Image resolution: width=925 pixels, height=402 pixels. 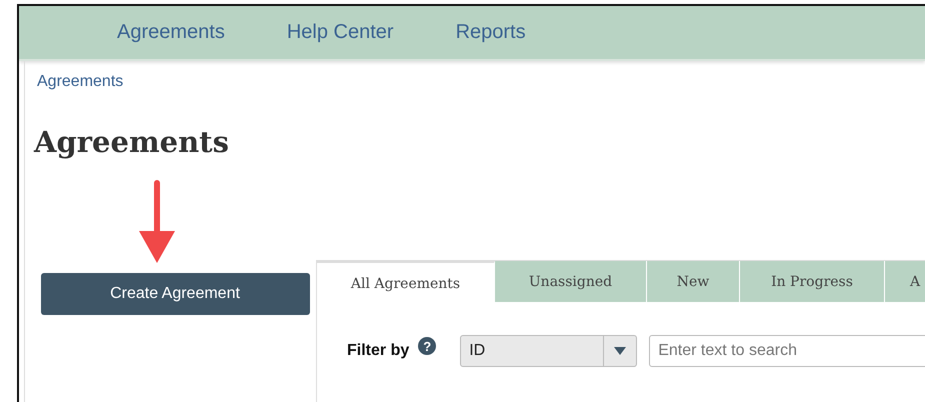 I want to click on page-title: Agreements, so click(x=131, y=142).